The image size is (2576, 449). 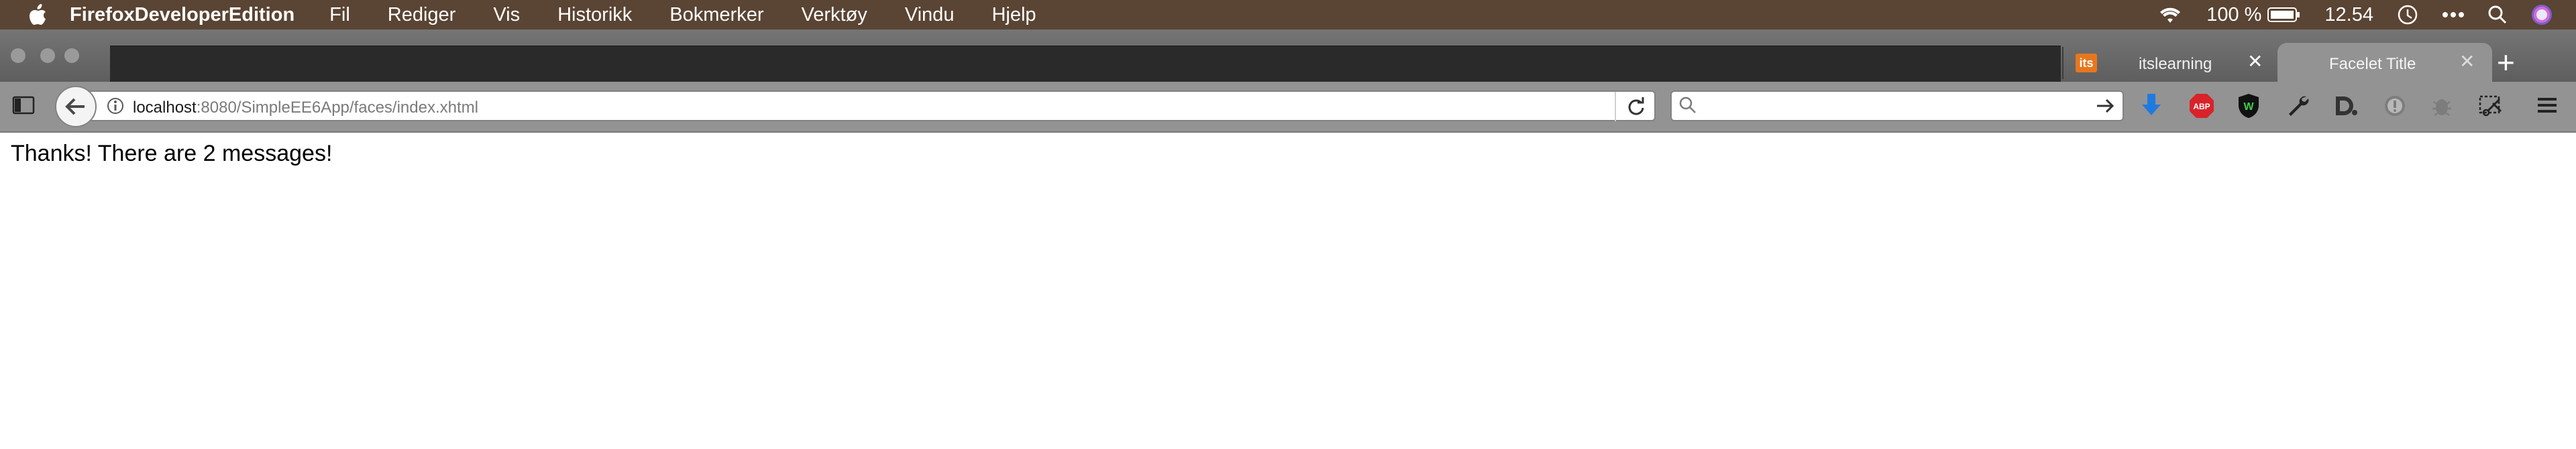 What do you see at coordinates (2170, 15) in the screenshot?
I see `wifi-icon` at bounding box center [2170, 15].